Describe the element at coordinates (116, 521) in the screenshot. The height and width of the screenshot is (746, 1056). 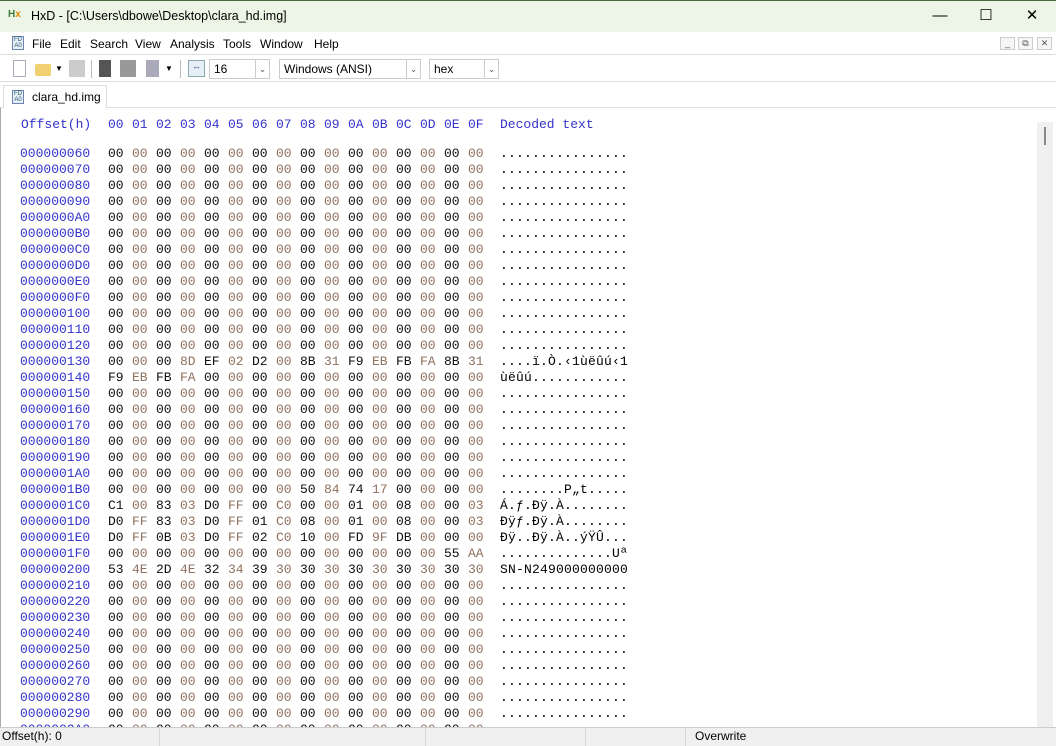
I see `hex-byte: D0` at that location.